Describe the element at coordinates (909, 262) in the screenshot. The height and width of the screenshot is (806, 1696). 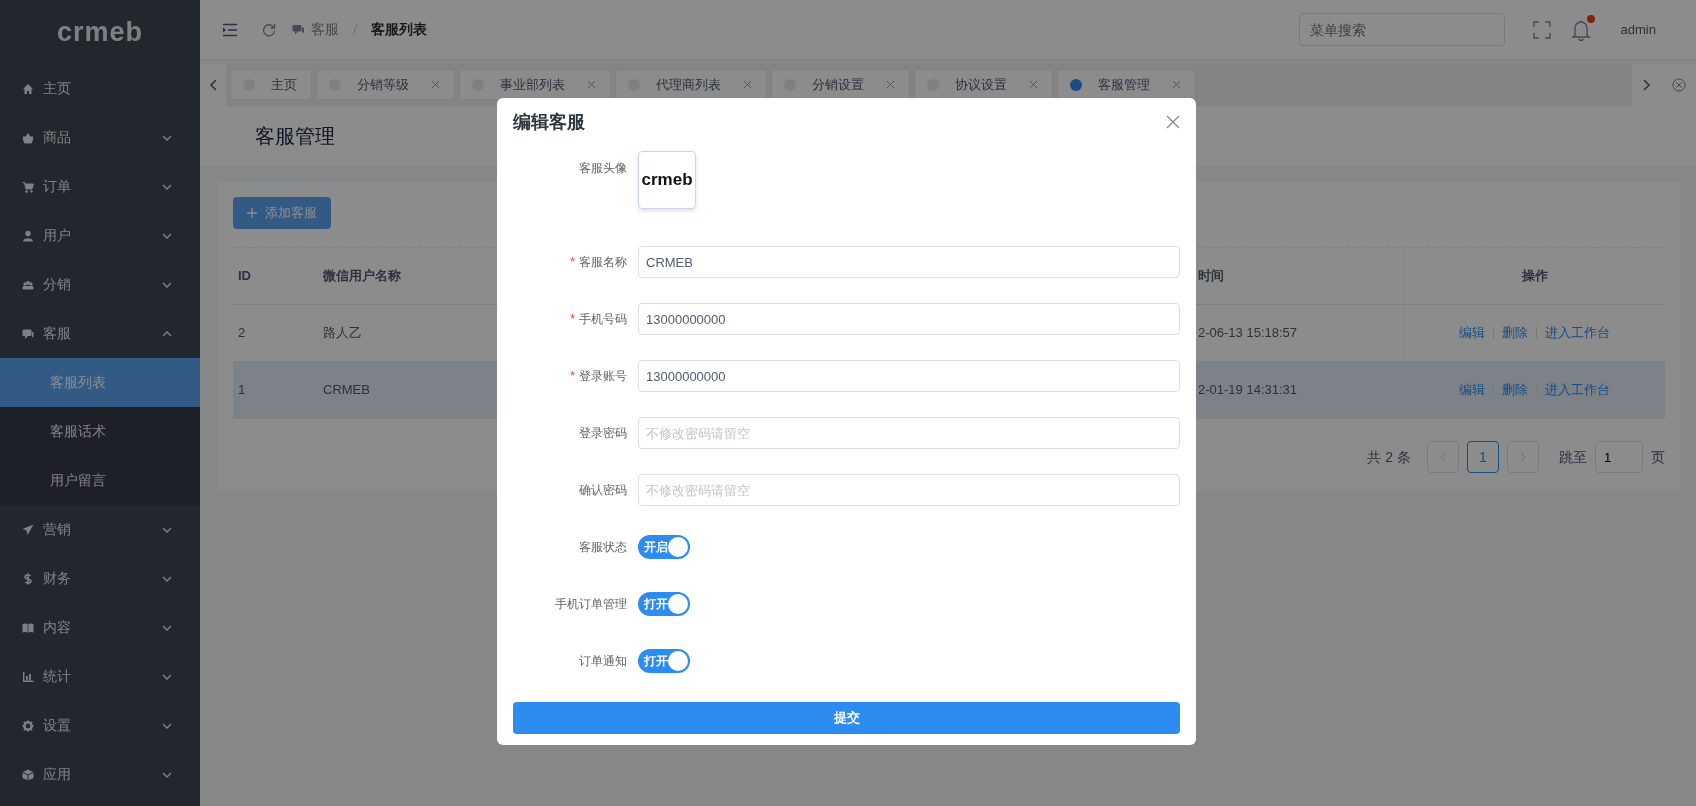
I see `input-field: CRMEB` at that location.